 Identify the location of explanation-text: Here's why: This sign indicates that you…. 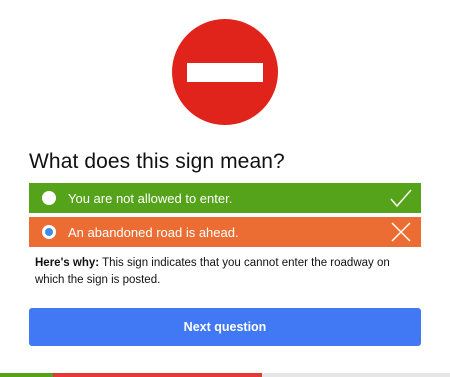
(225, 272).